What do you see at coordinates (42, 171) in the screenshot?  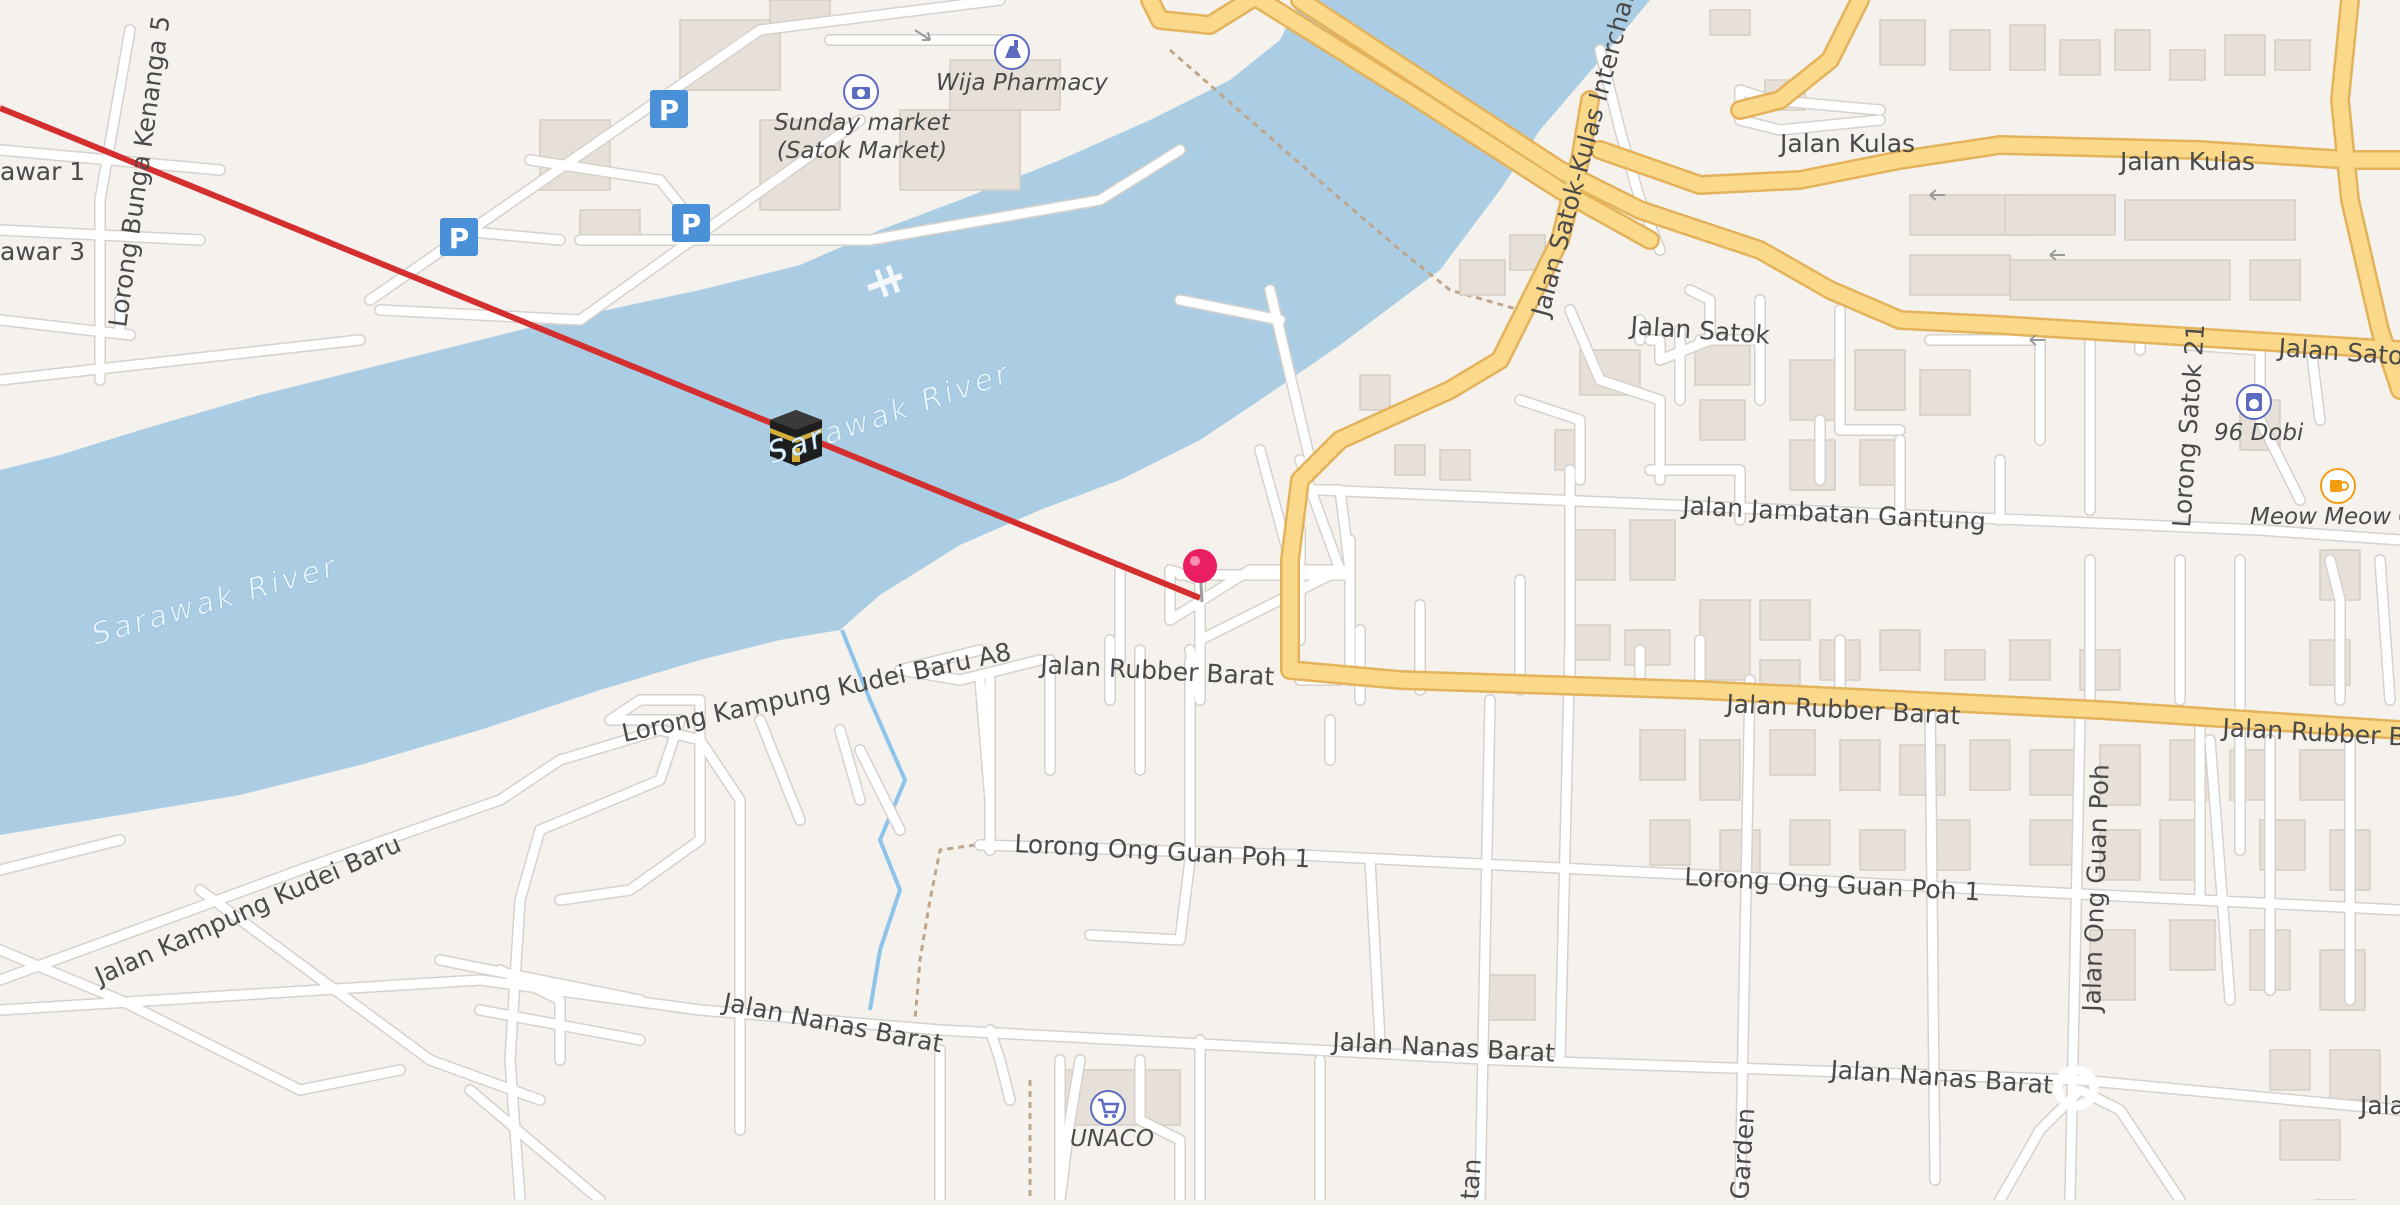 I see `road-label: awar 1` at bounding box center [42, 171].